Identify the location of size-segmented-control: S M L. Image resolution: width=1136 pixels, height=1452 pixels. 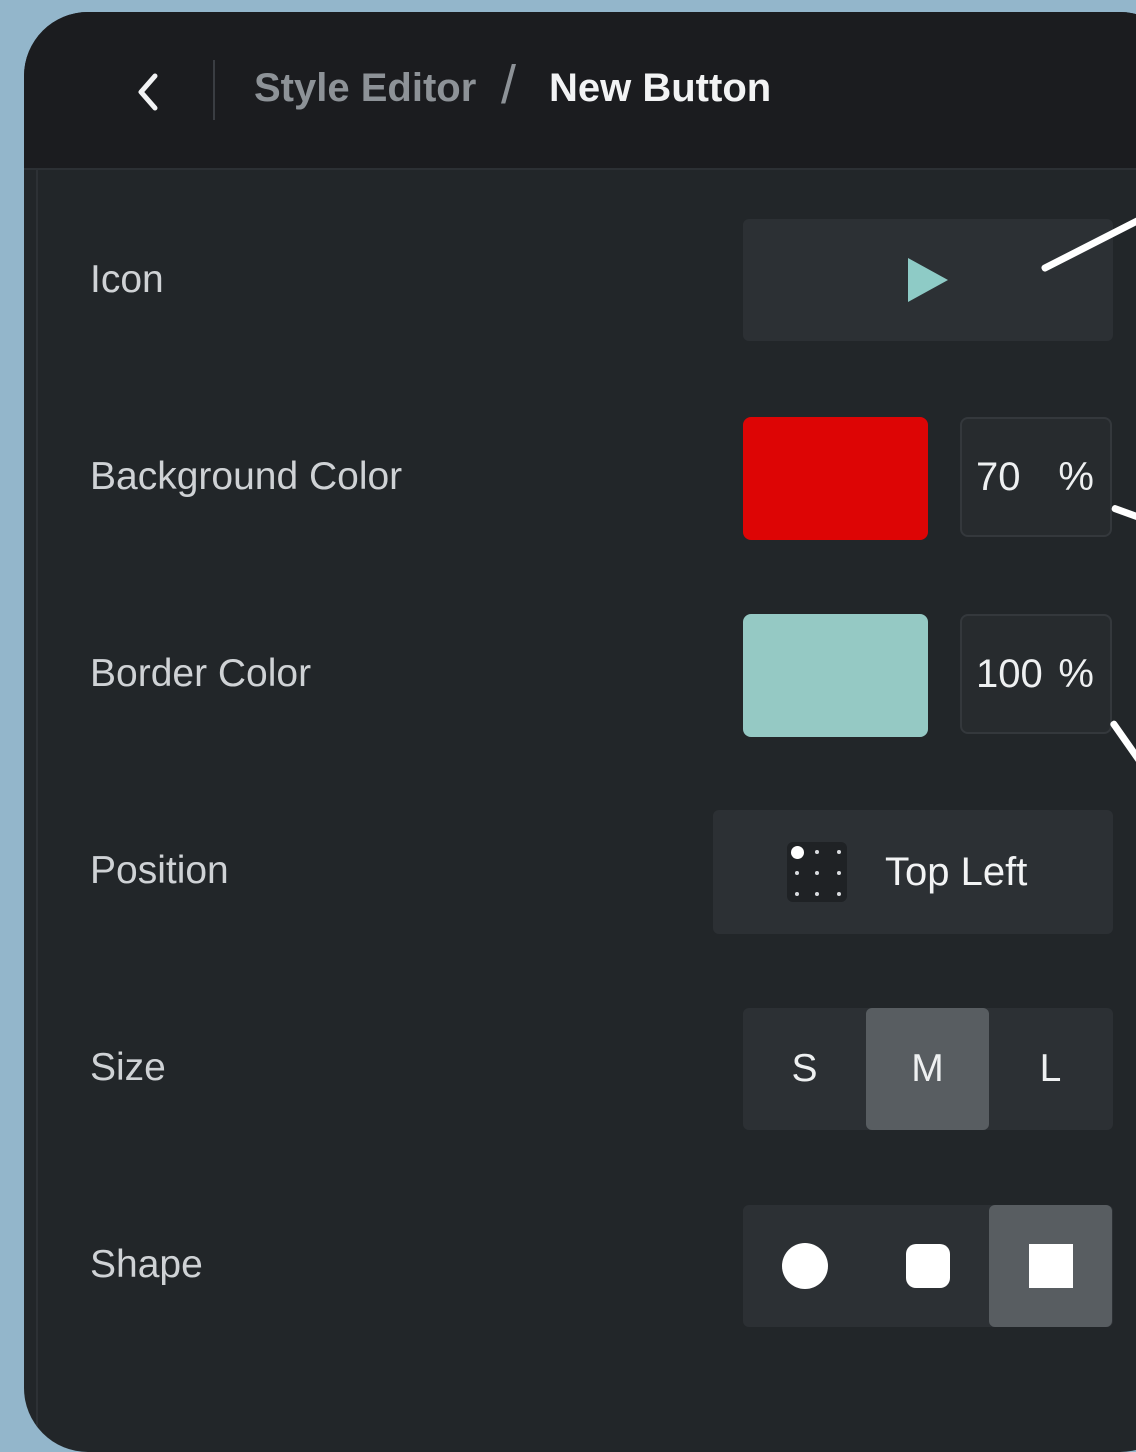
(928, 1069).